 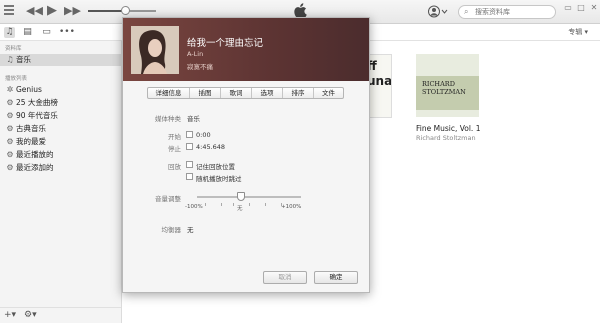 I want to click on sidebar-item-label: Genius, so click(x=29, y=89).